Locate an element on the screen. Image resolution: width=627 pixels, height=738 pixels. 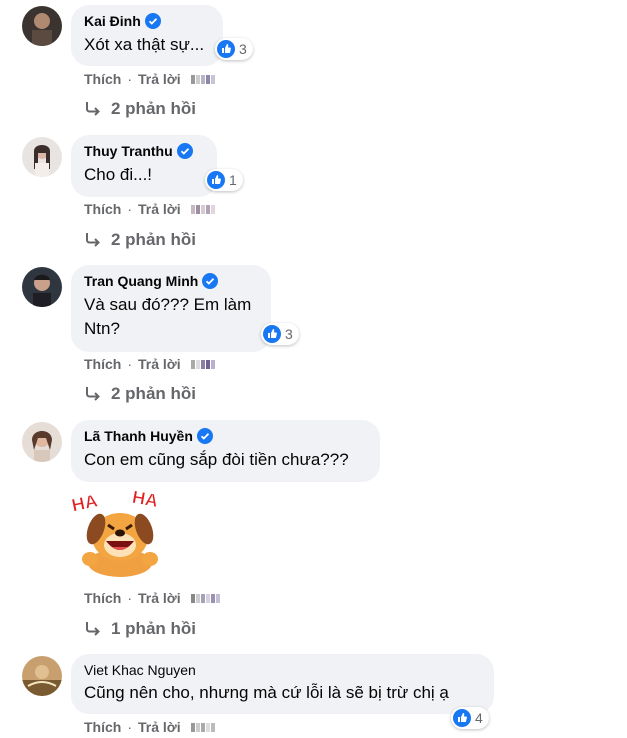
reaction-number: 4 is located at coordinates (479, 718).